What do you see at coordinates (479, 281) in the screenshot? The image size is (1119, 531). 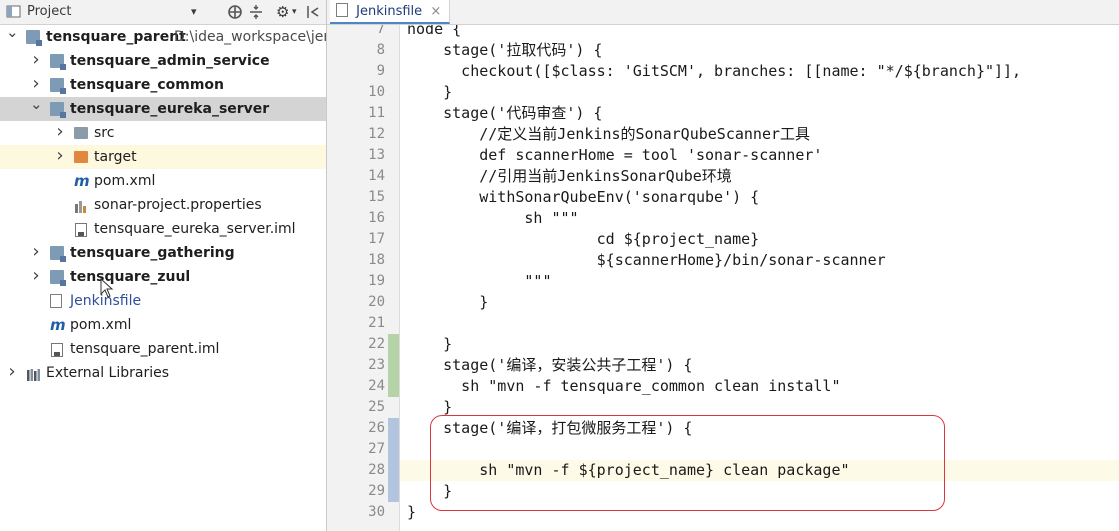 I see `code-line: """` at bounding box center [479, 281].